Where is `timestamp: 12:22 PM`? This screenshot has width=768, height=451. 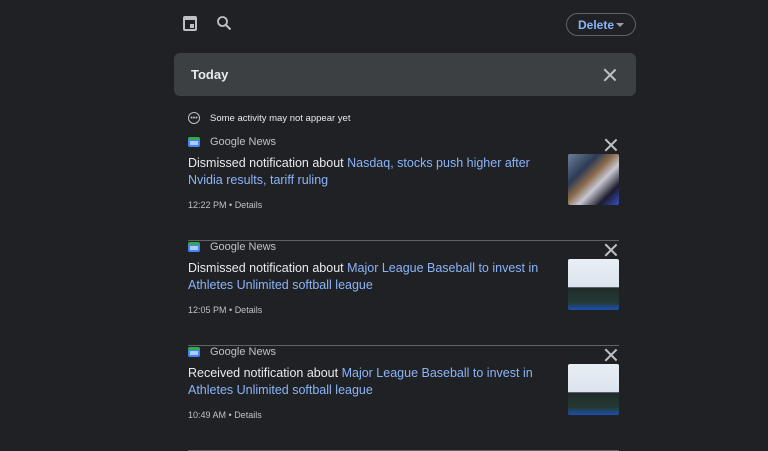 timestamp: 12:22 PM is located at coordinates (207, 205).